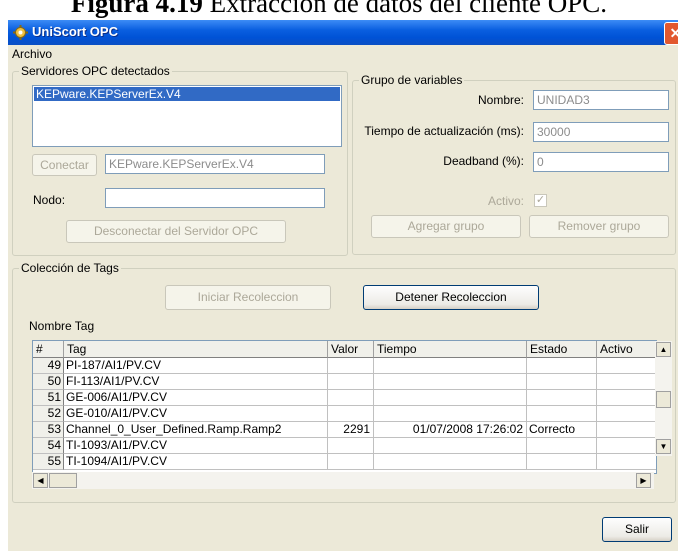 This screenshot has width=678, height=551. Describe the element at coordinates (412, 80) in the screenshot. I see `variables-legend: Grupo de variables` at that location.